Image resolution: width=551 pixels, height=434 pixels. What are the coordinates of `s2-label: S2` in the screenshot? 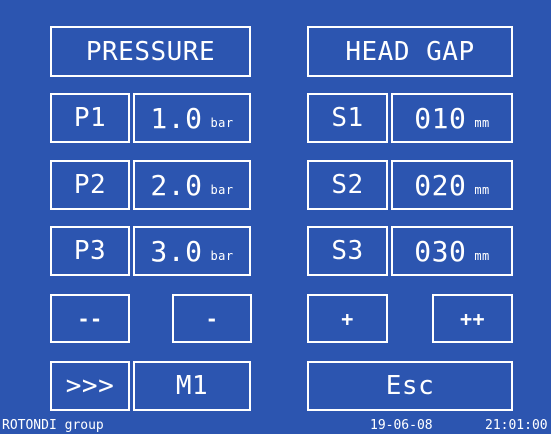 It's located at (347, 185).